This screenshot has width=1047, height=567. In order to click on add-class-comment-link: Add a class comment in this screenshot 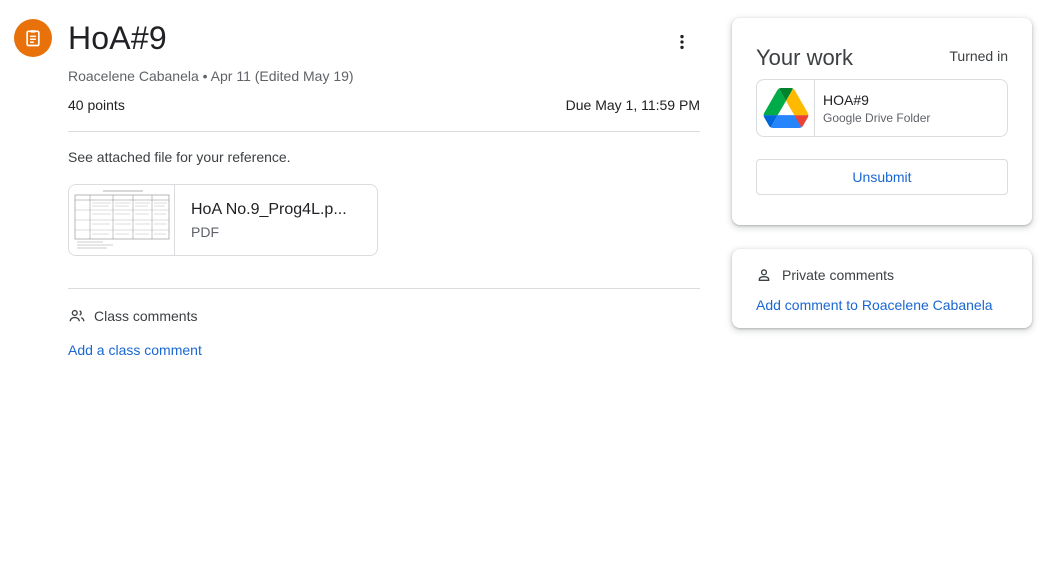, I will do `click(135, 350)`.